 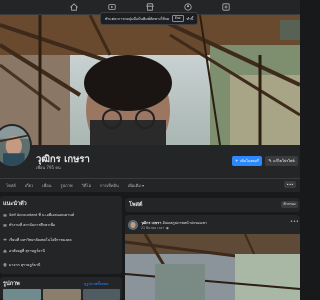 I want to click on gaming-icon, so click(x=226, y=7).